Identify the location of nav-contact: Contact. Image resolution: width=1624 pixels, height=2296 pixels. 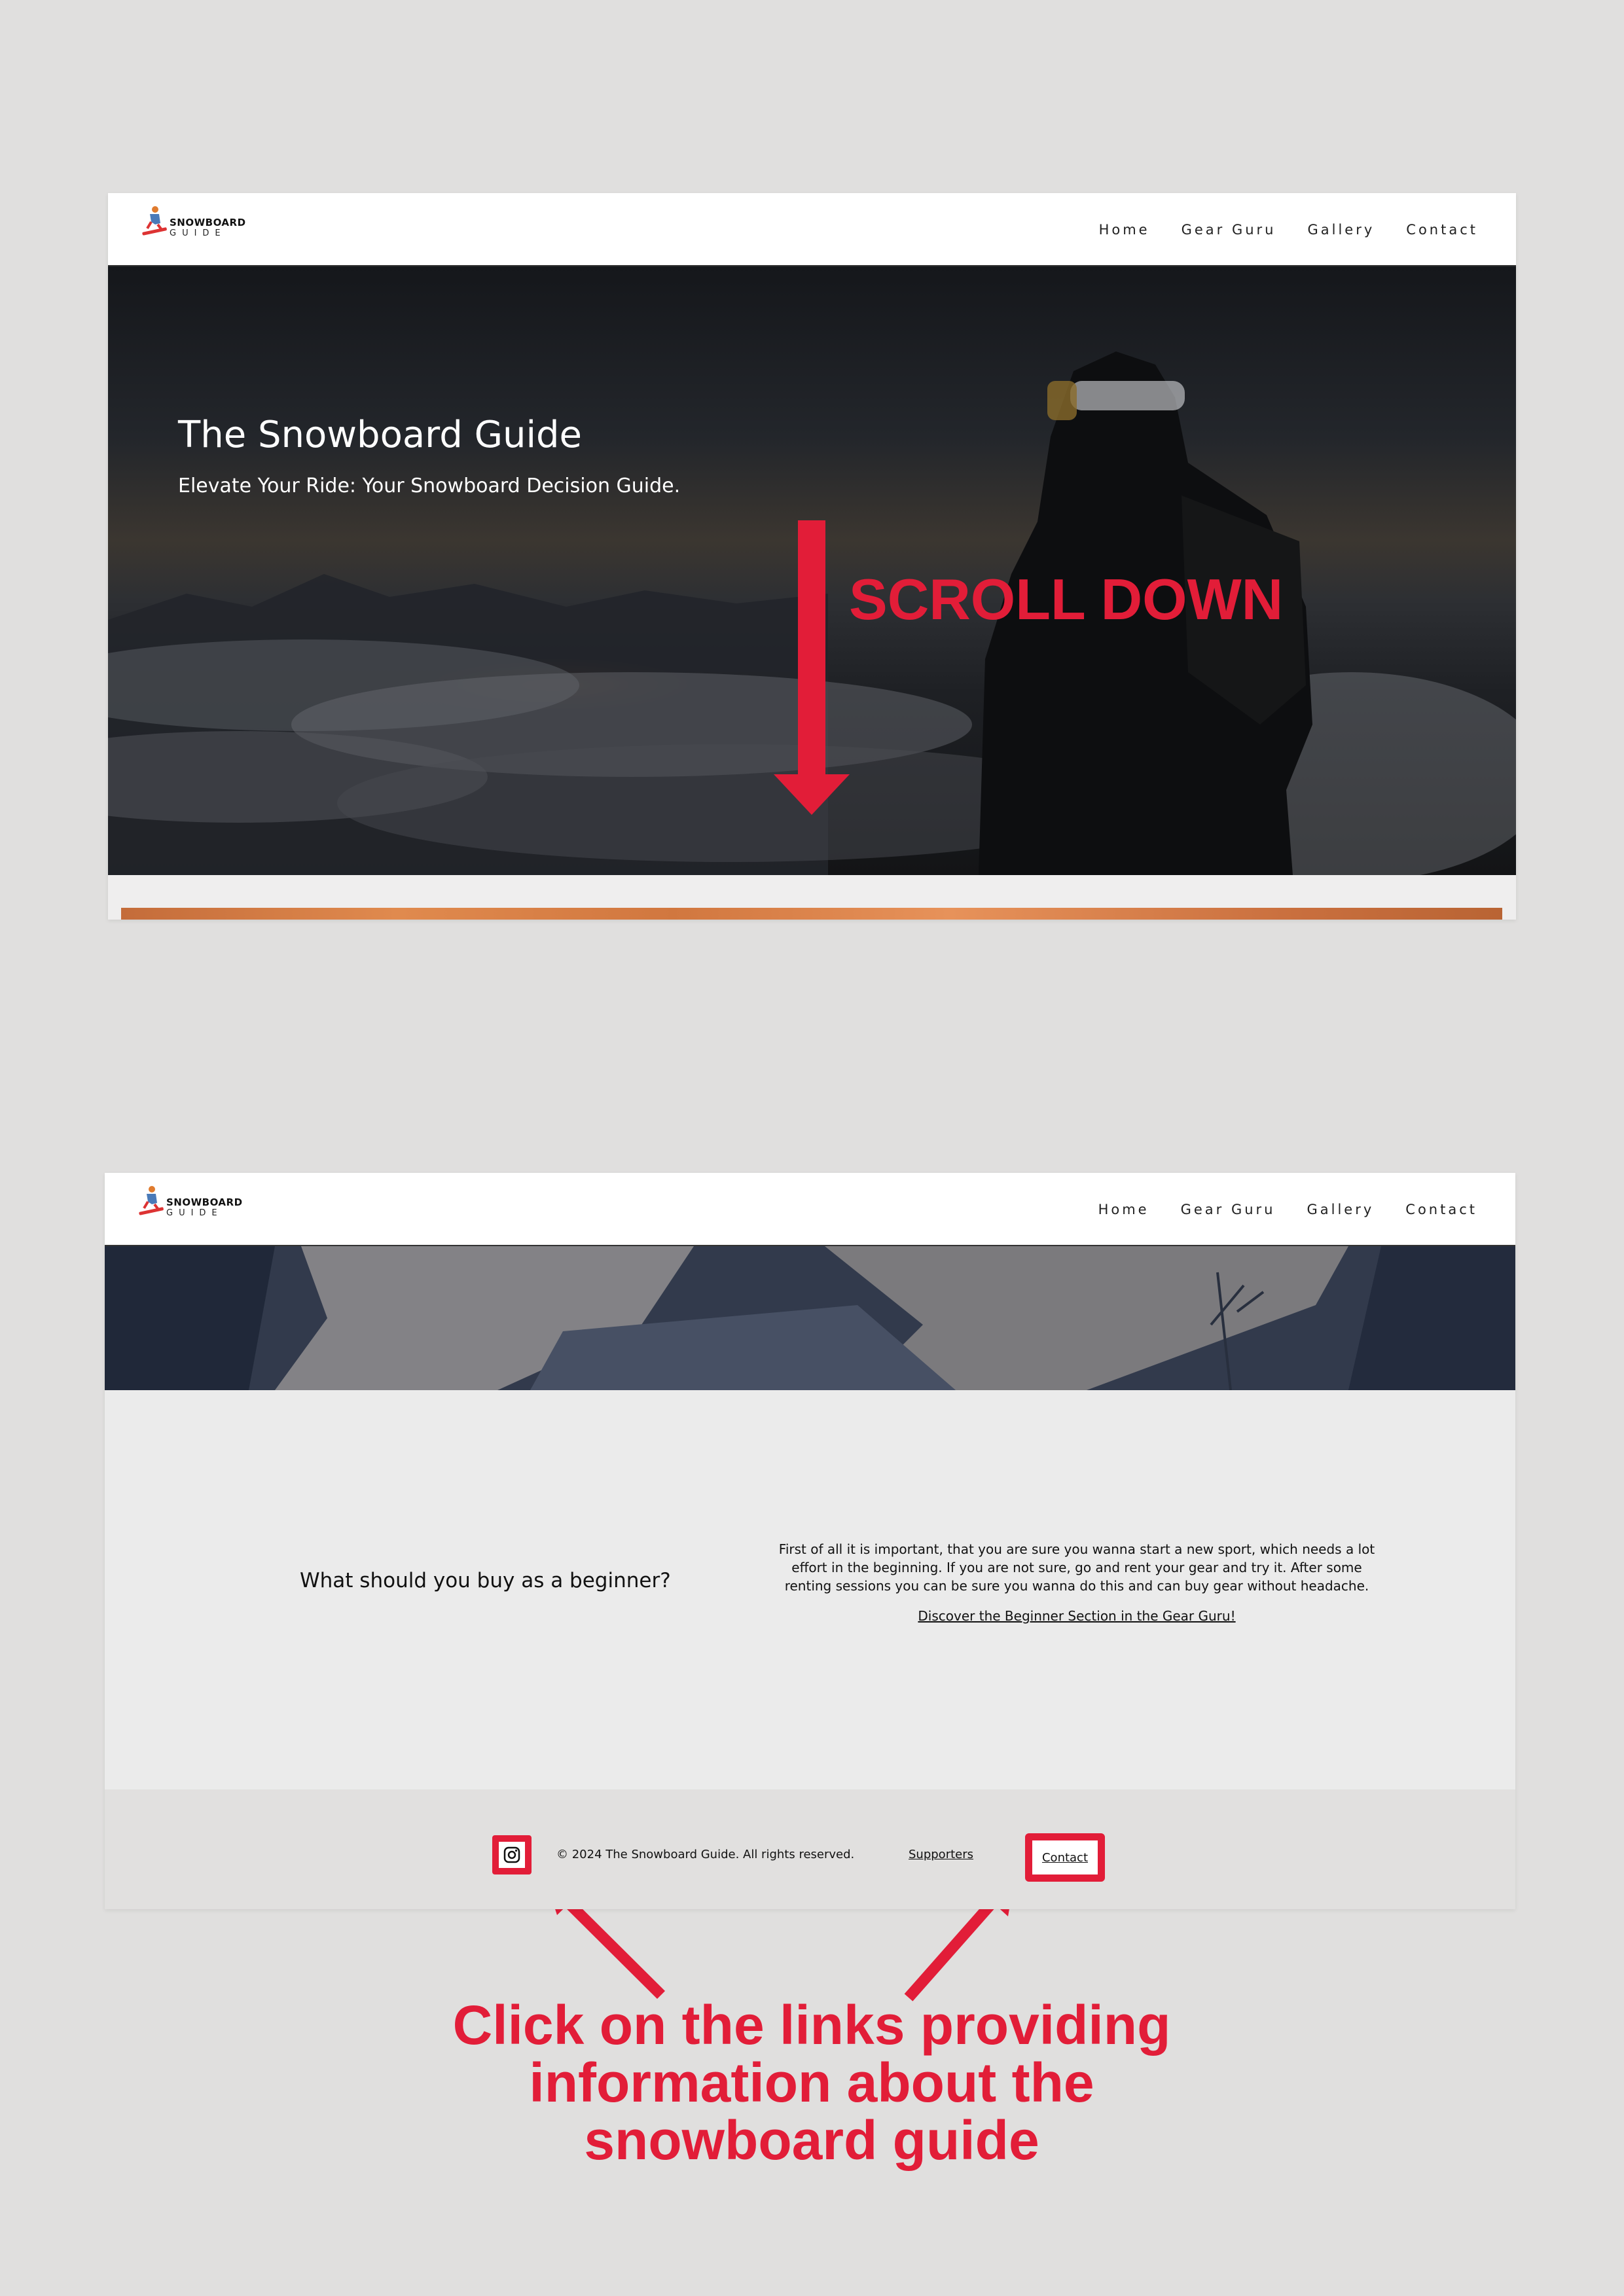
(1441, 1209).